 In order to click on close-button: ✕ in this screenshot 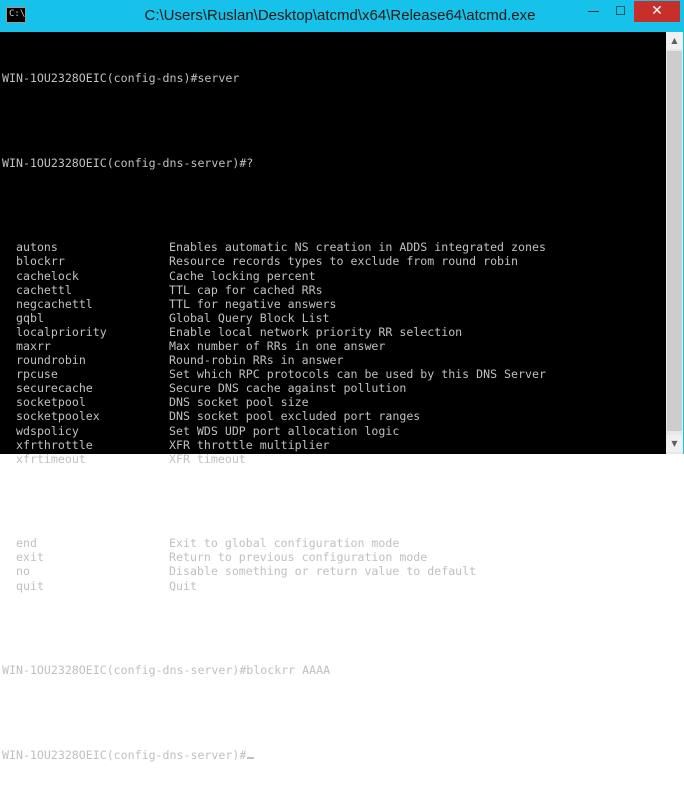, I will do `click(657, 11)`.